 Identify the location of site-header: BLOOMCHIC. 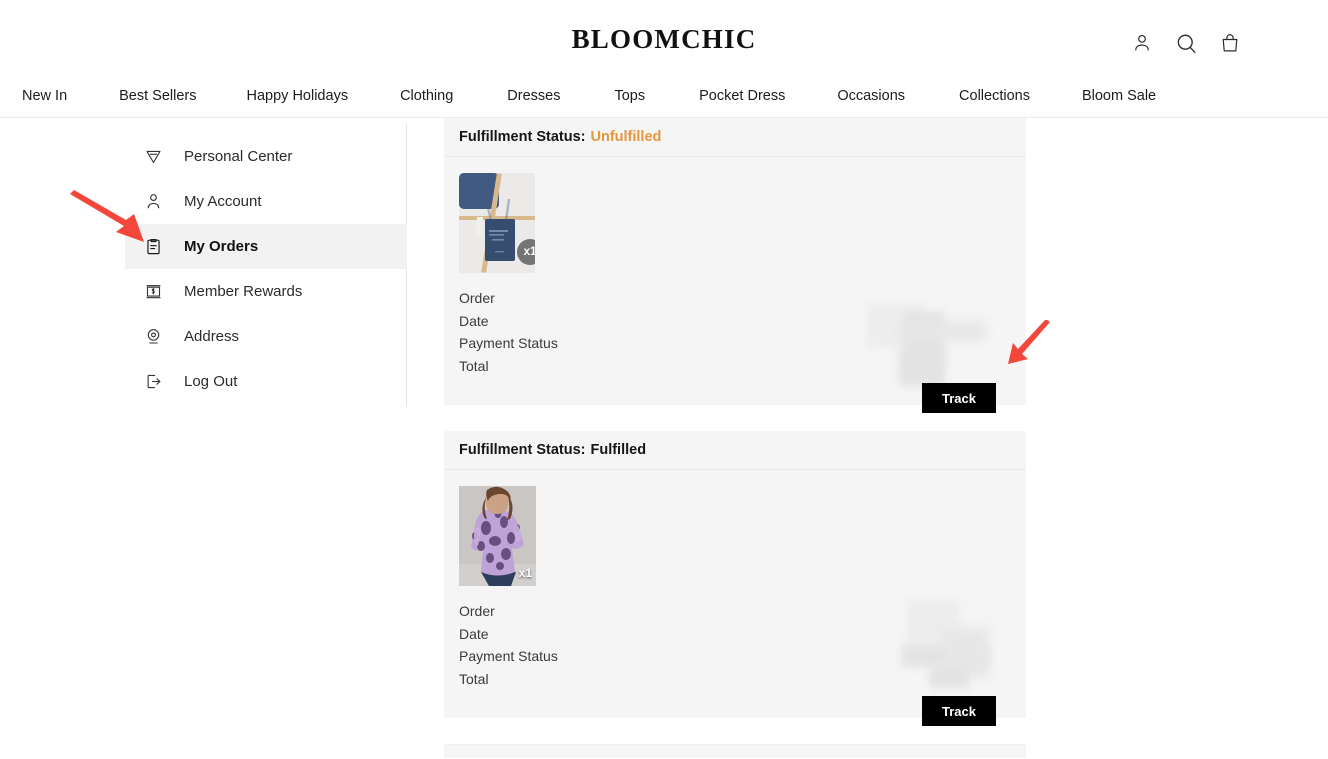
(664, 37).